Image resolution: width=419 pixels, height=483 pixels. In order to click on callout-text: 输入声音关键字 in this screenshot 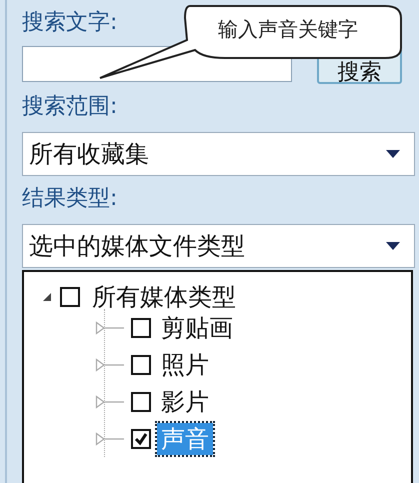, I will do `click(288, 29)`.